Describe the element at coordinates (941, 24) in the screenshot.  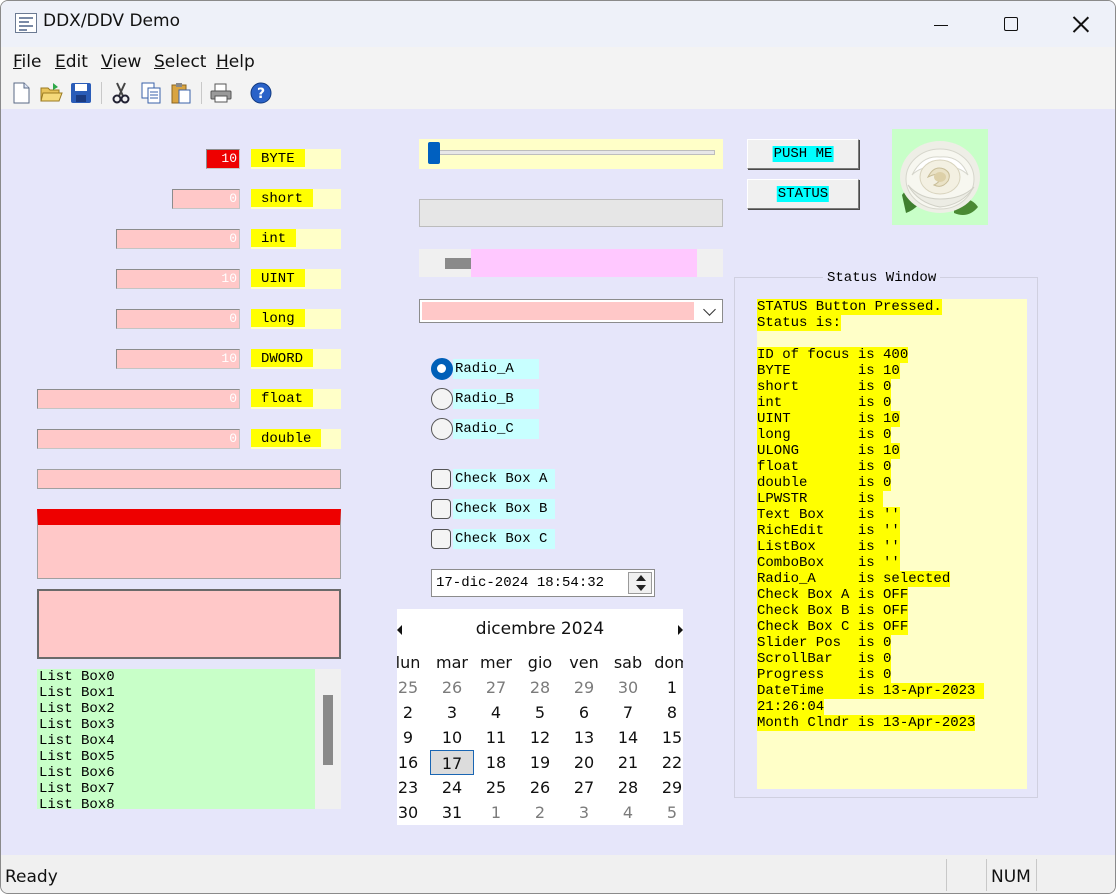
I see `minimize-button` at that location.